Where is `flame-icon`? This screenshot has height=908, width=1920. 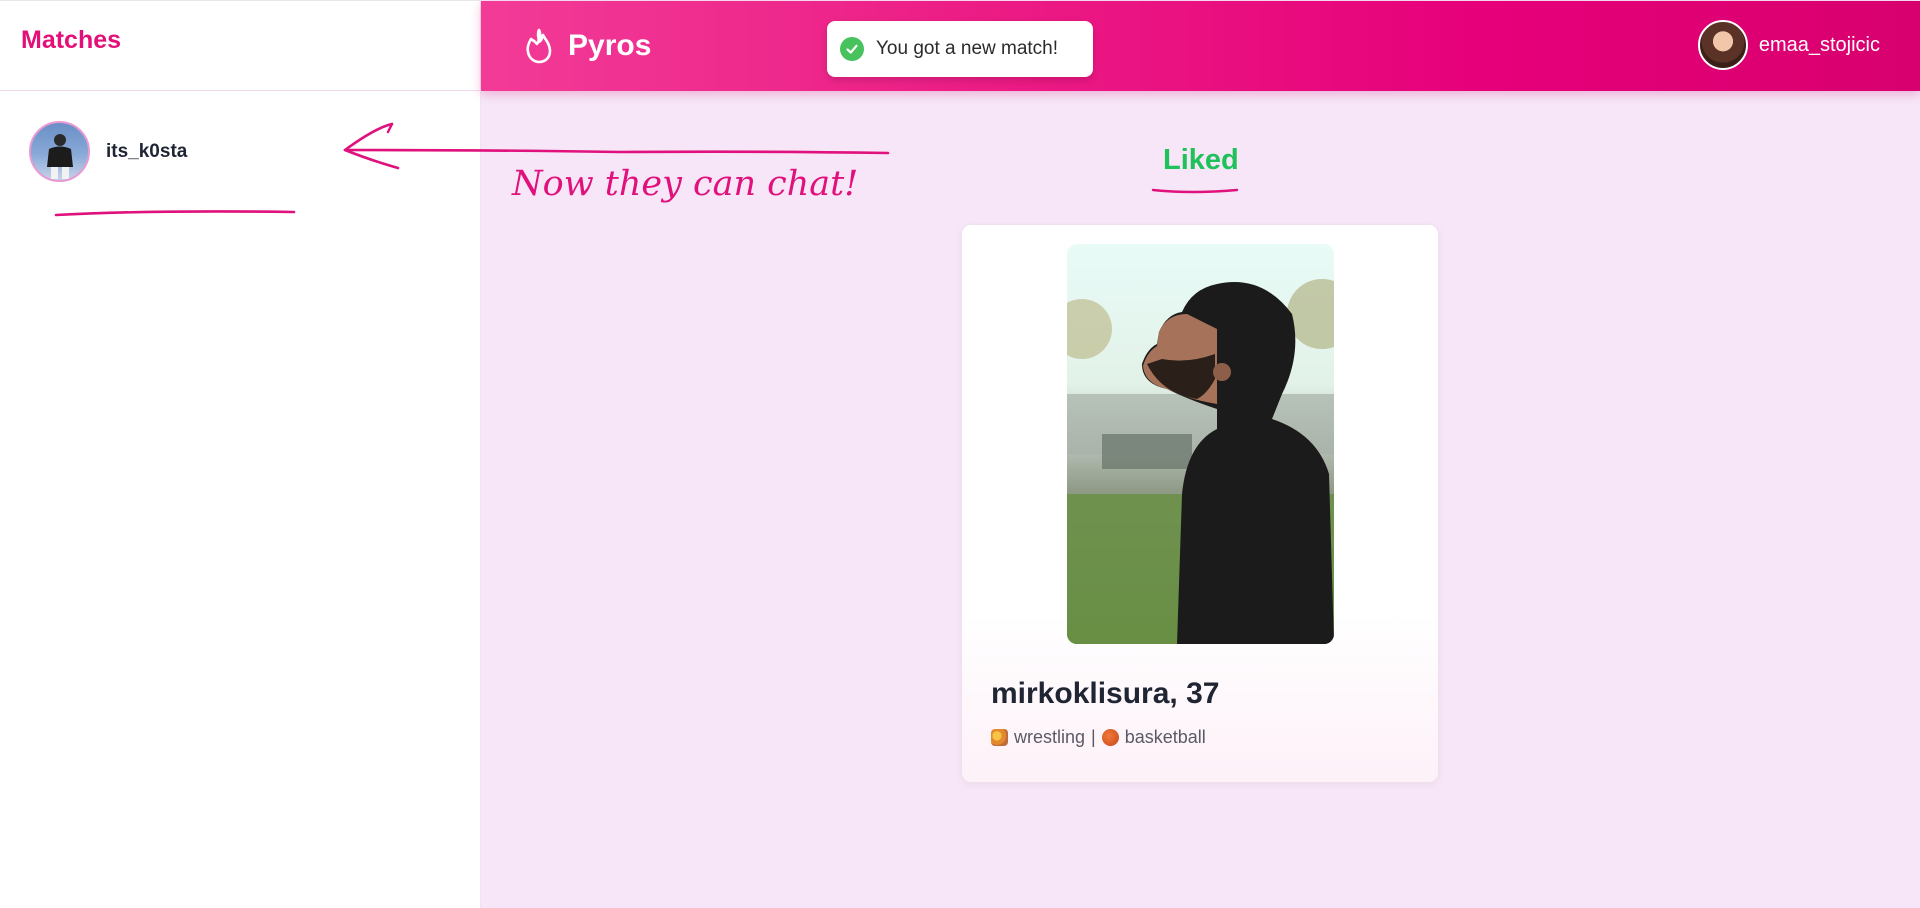
flame-icon is located at coordinates (539, 46).